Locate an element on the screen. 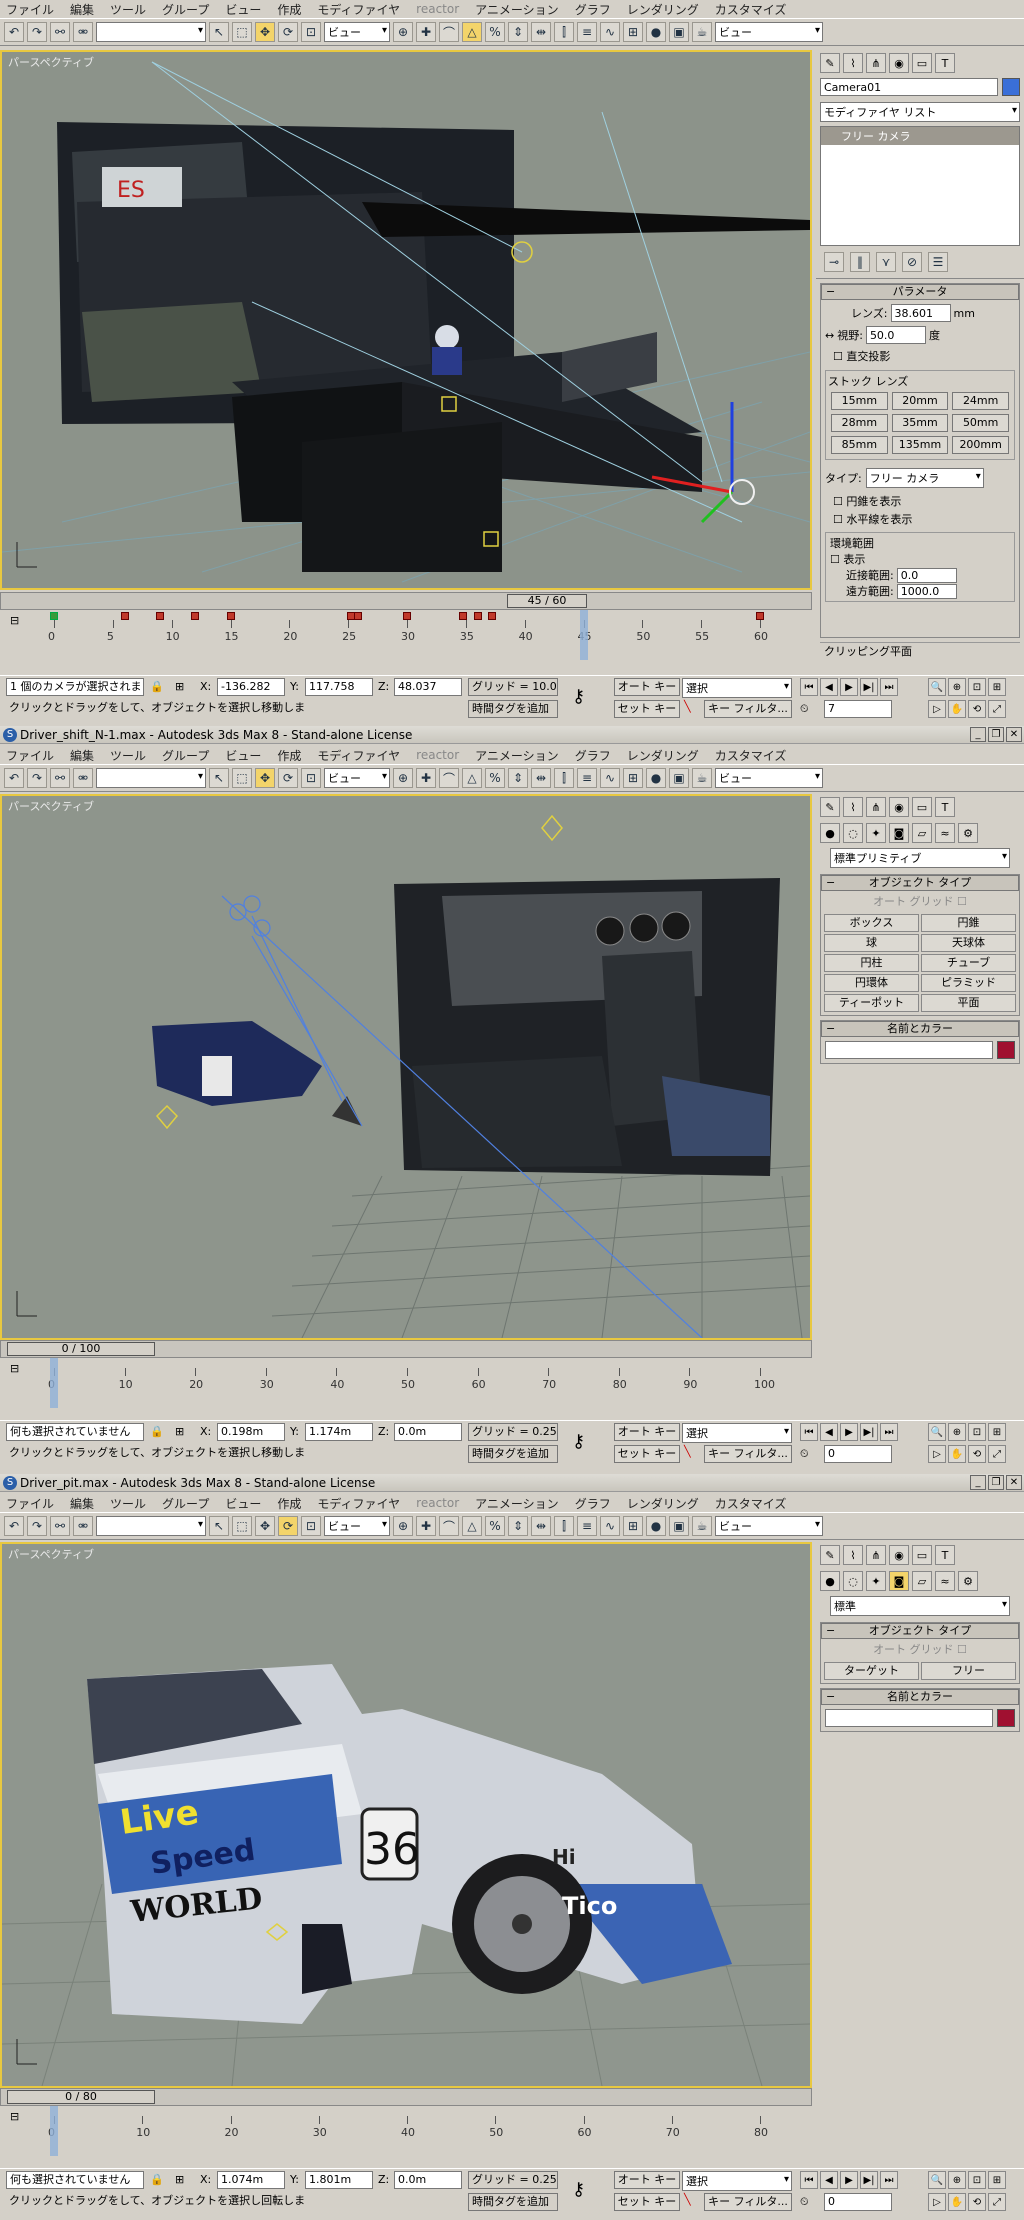  far-range-field: 1000.0 is located at coordinates (926, 591).